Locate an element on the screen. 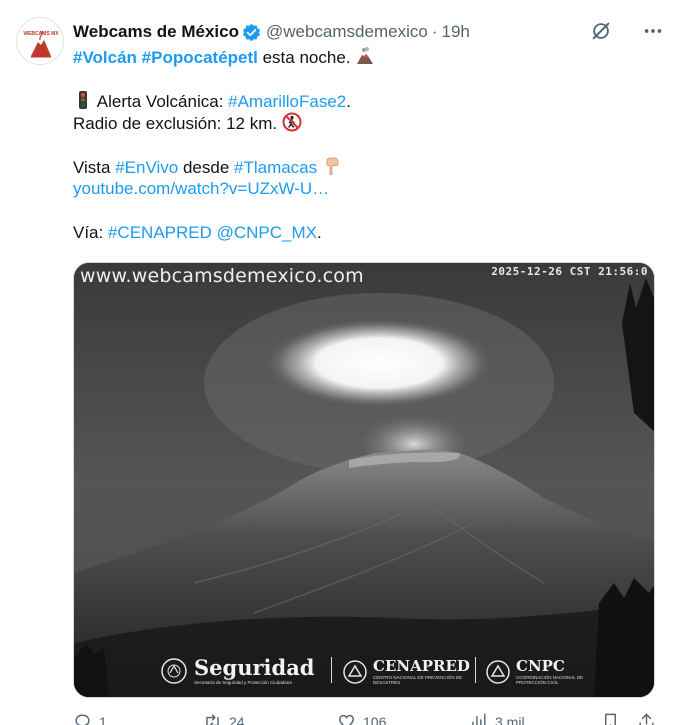  bookmark-icon is located at coordinates (610, 719).